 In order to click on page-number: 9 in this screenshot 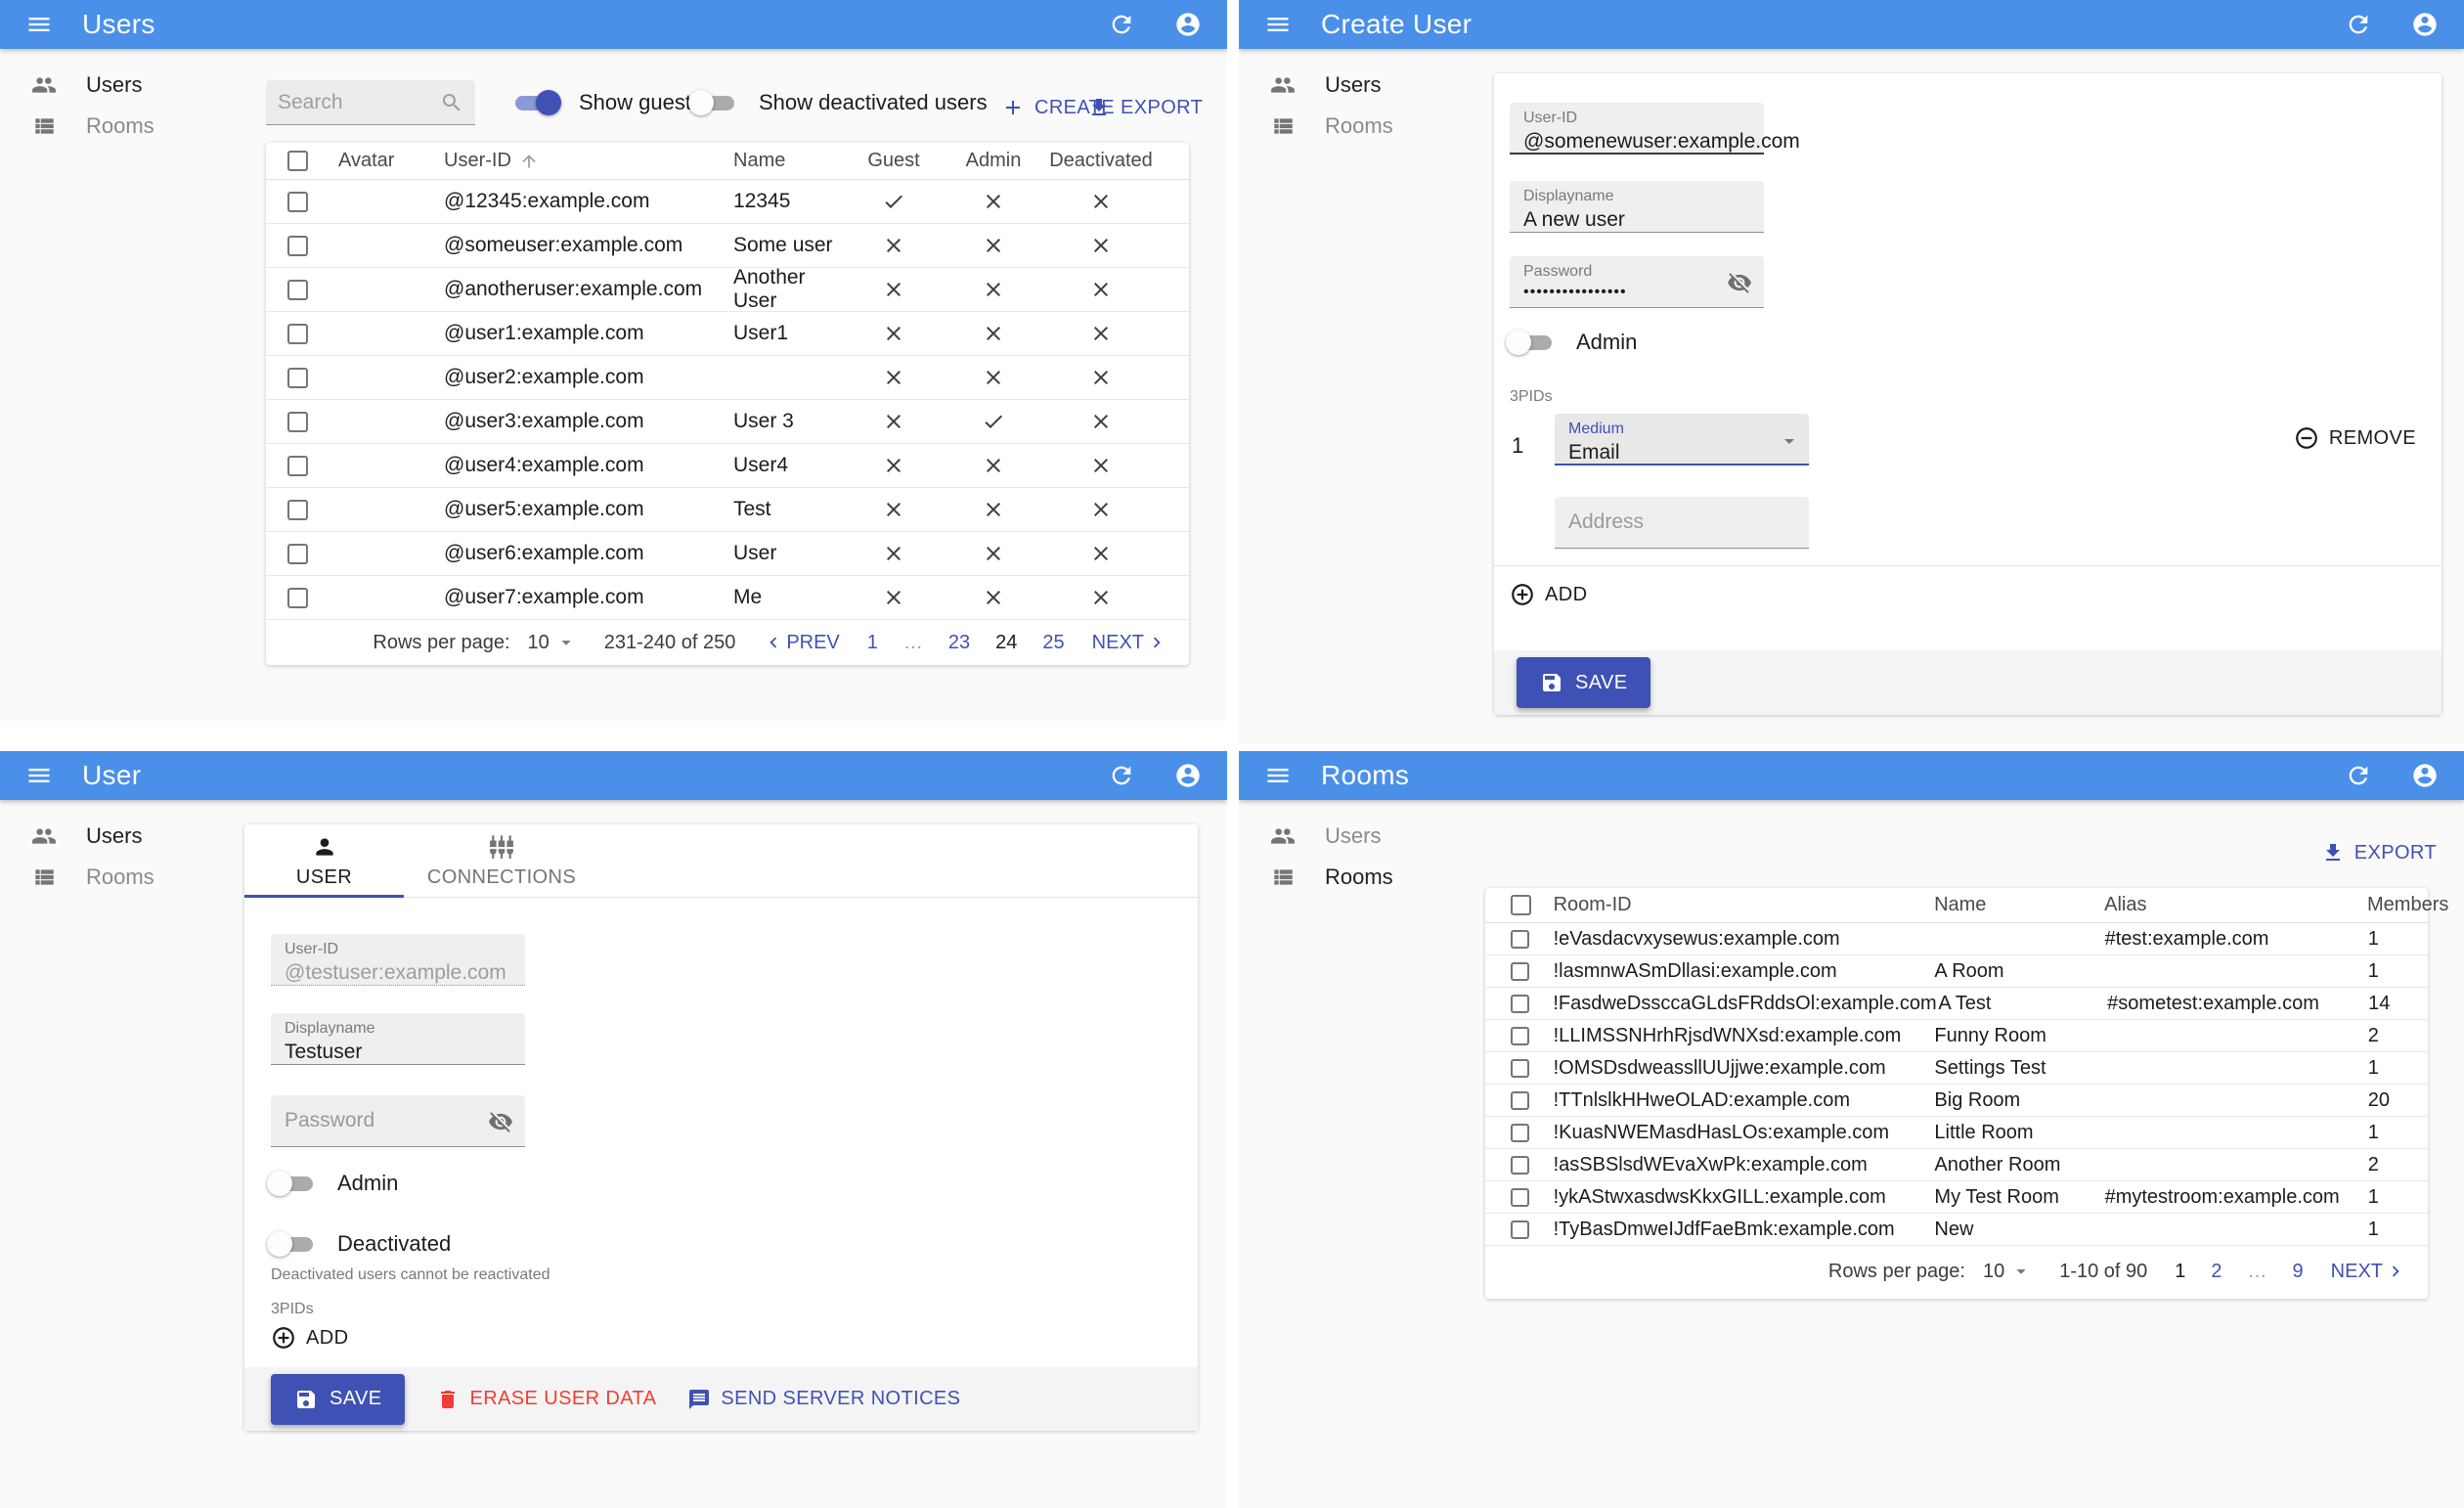, I will do `click(2298, 1272)`.